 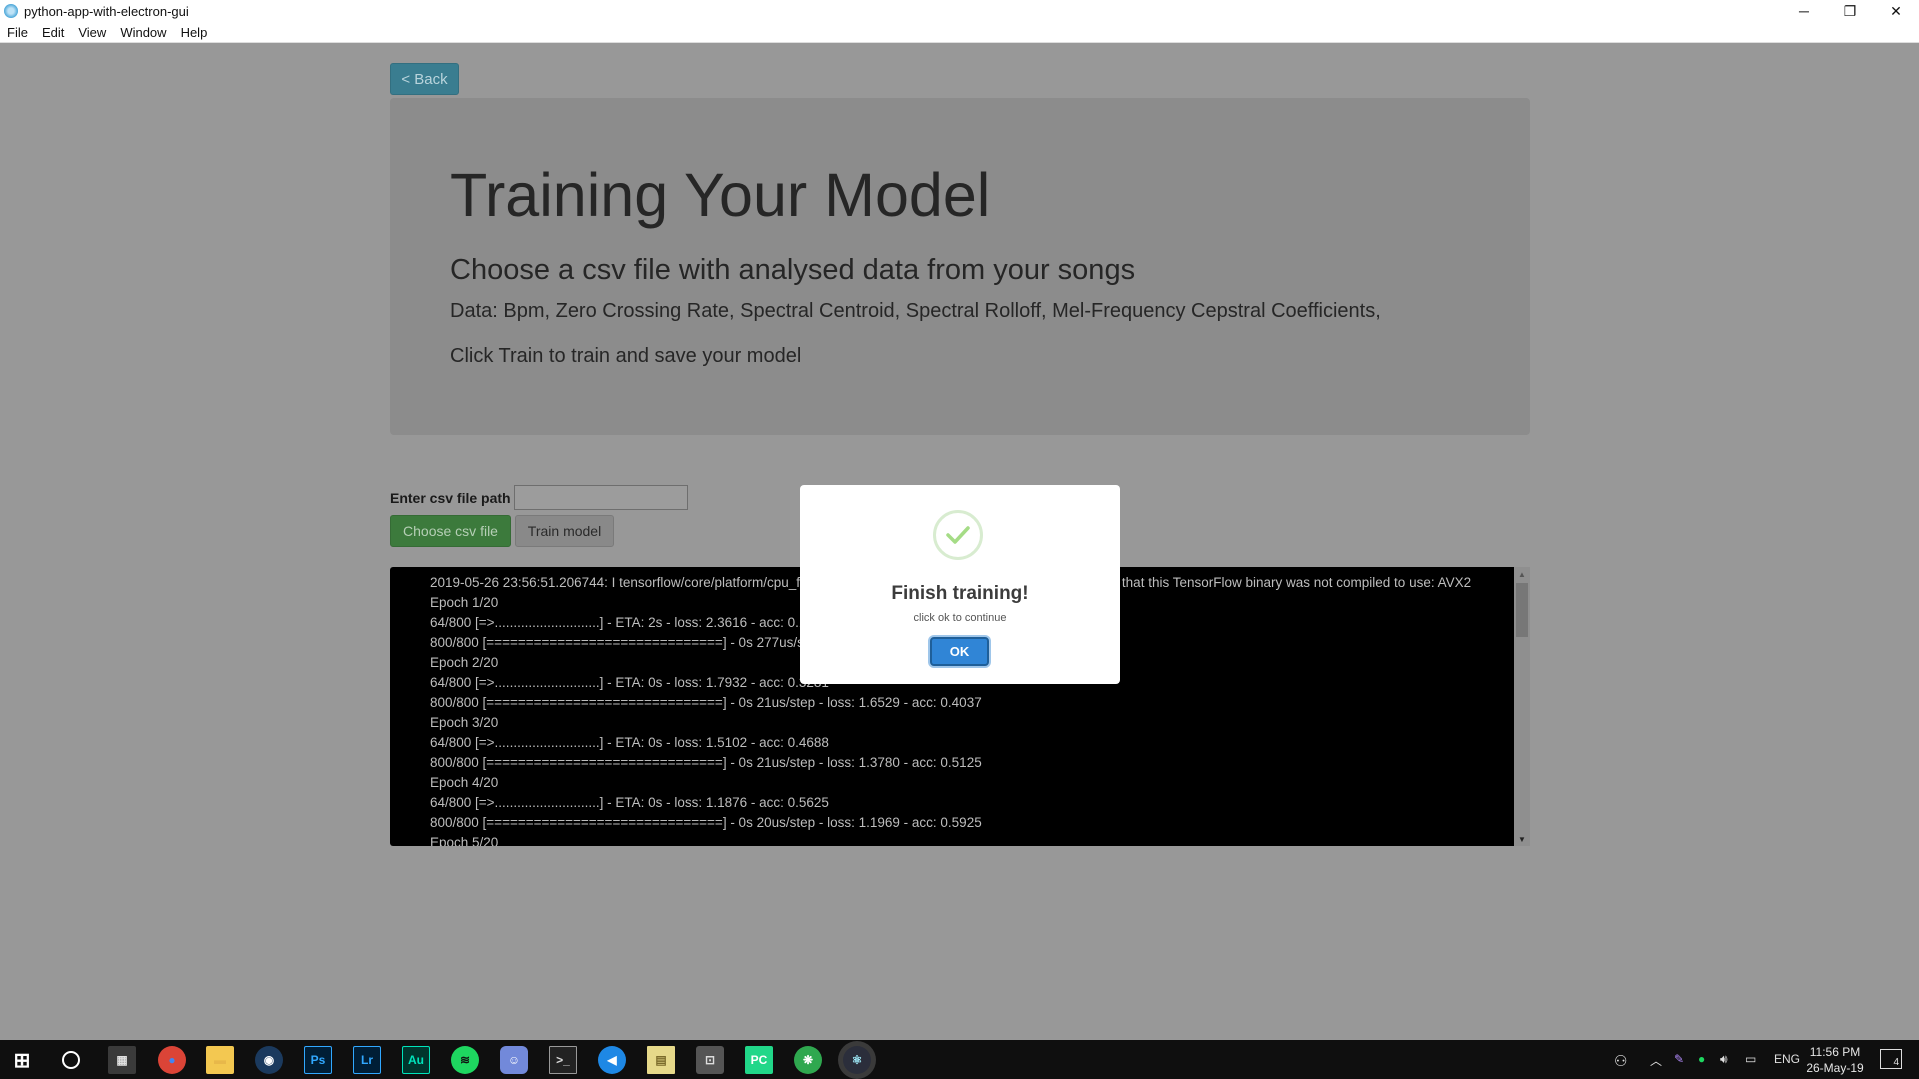 What do you see at coordinates (122, 1060) in the screenshot?
I see `calculator-icon: ▦` at bounding box center [122, 1060].